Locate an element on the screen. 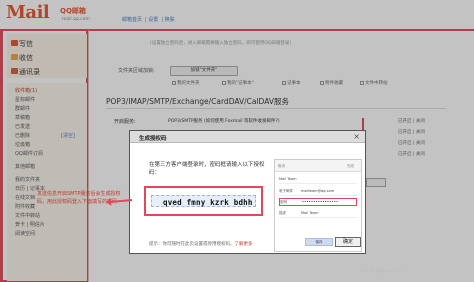  phone-row-password: 密码 •••••••••••••••• is located at coordinates (318, 202).